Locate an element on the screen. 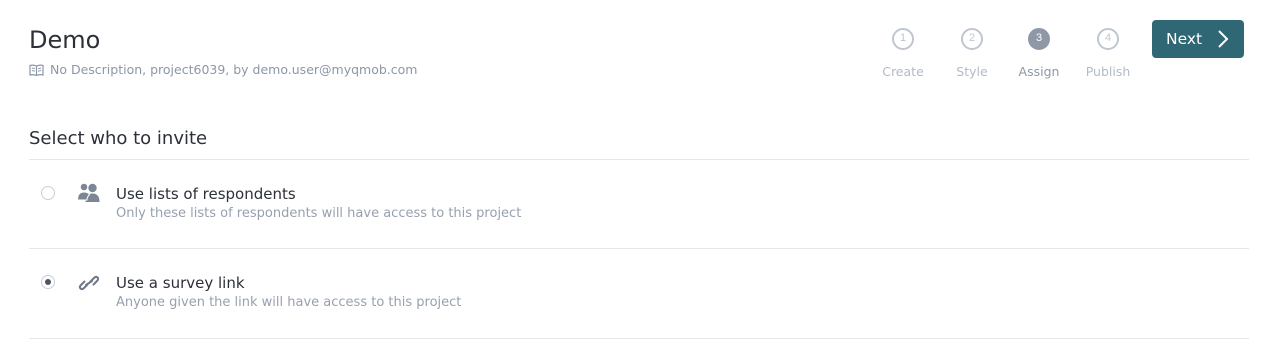 The width and height of the screenshot is (1279, 342). step-assign: 3 Assign is located at coordinates (1039, 53).